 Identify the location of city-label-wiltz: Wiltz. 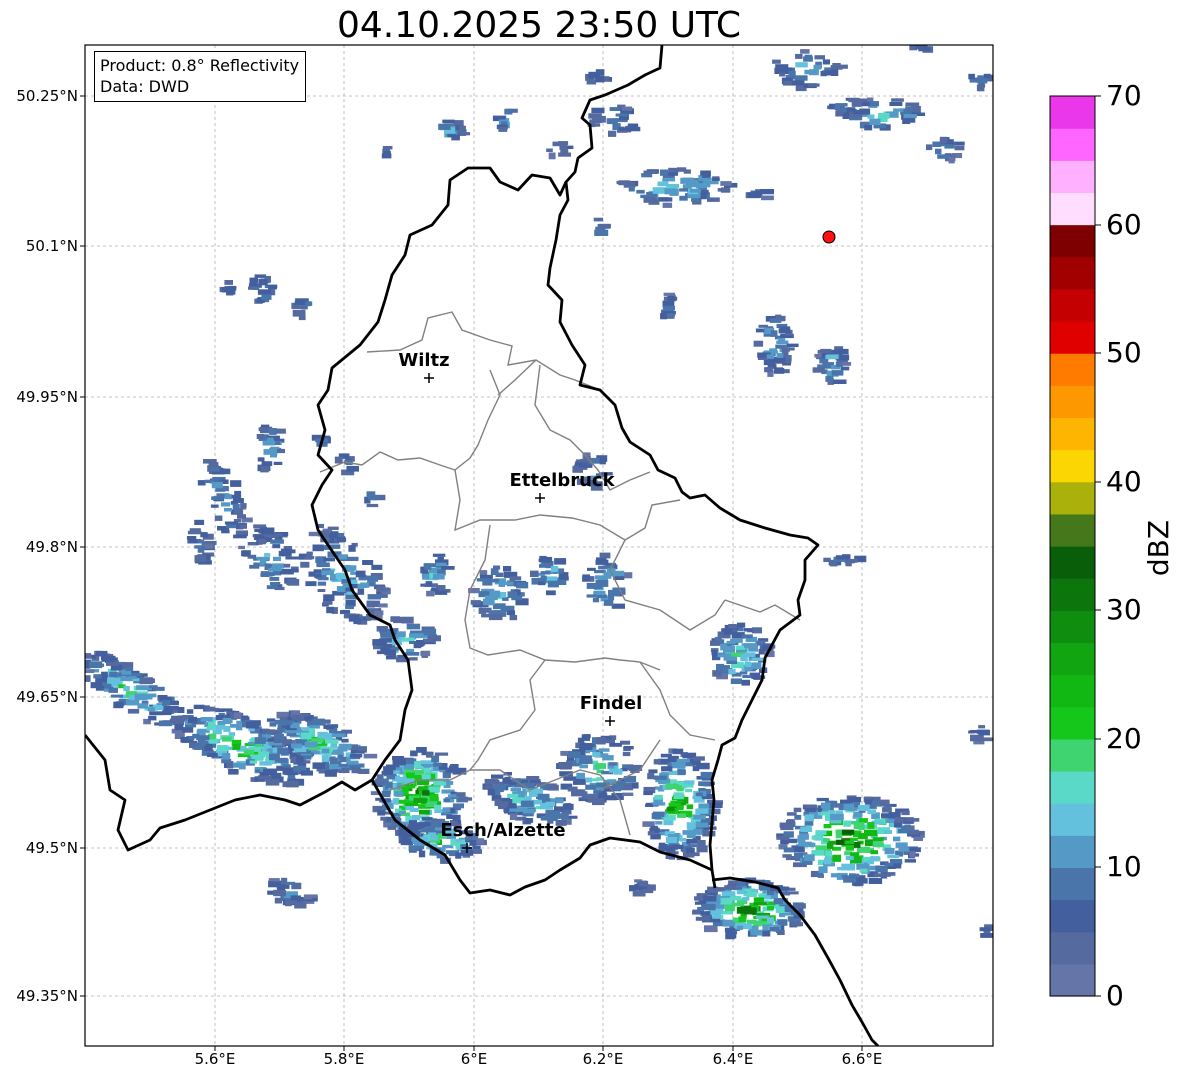
(424, 360).